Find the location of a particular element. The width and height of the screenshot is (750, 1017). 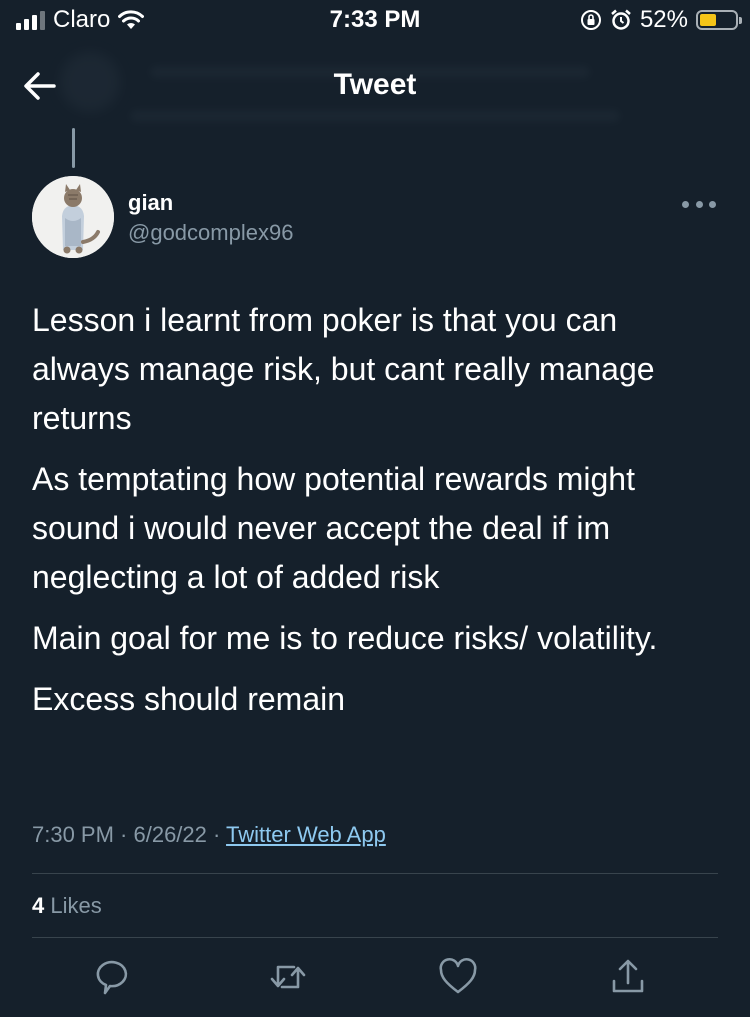

cat-avatar is located at coordinates (73, 217).